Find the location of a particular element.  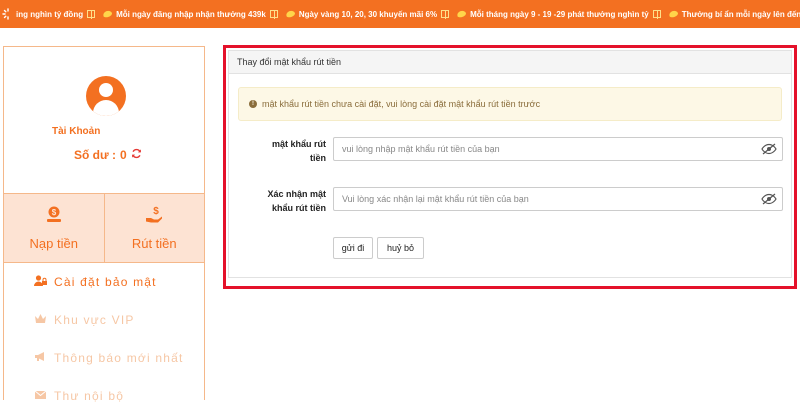

submit-button: gửi đi is located at coordinates (353, 248).